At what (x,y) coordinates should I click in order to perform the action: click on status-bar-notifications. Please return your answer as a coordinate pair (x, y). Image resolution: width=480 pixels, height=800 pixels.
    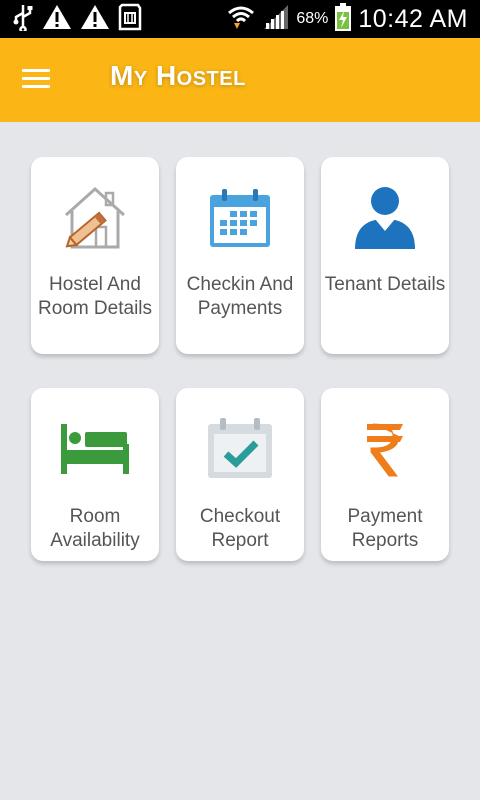
    Looking at the image, I should click on (77, 19).